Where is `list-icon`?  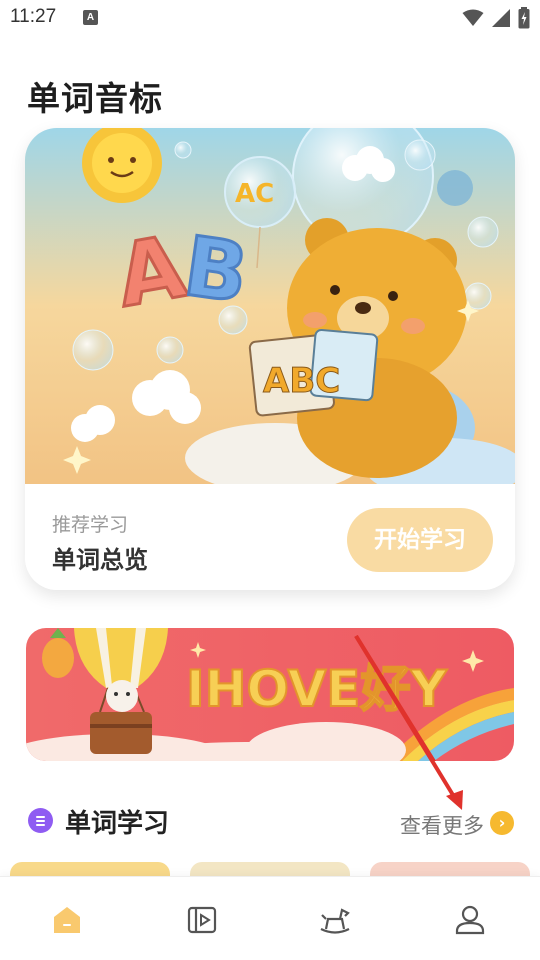 list-icon is located at coordinates (40, 820).